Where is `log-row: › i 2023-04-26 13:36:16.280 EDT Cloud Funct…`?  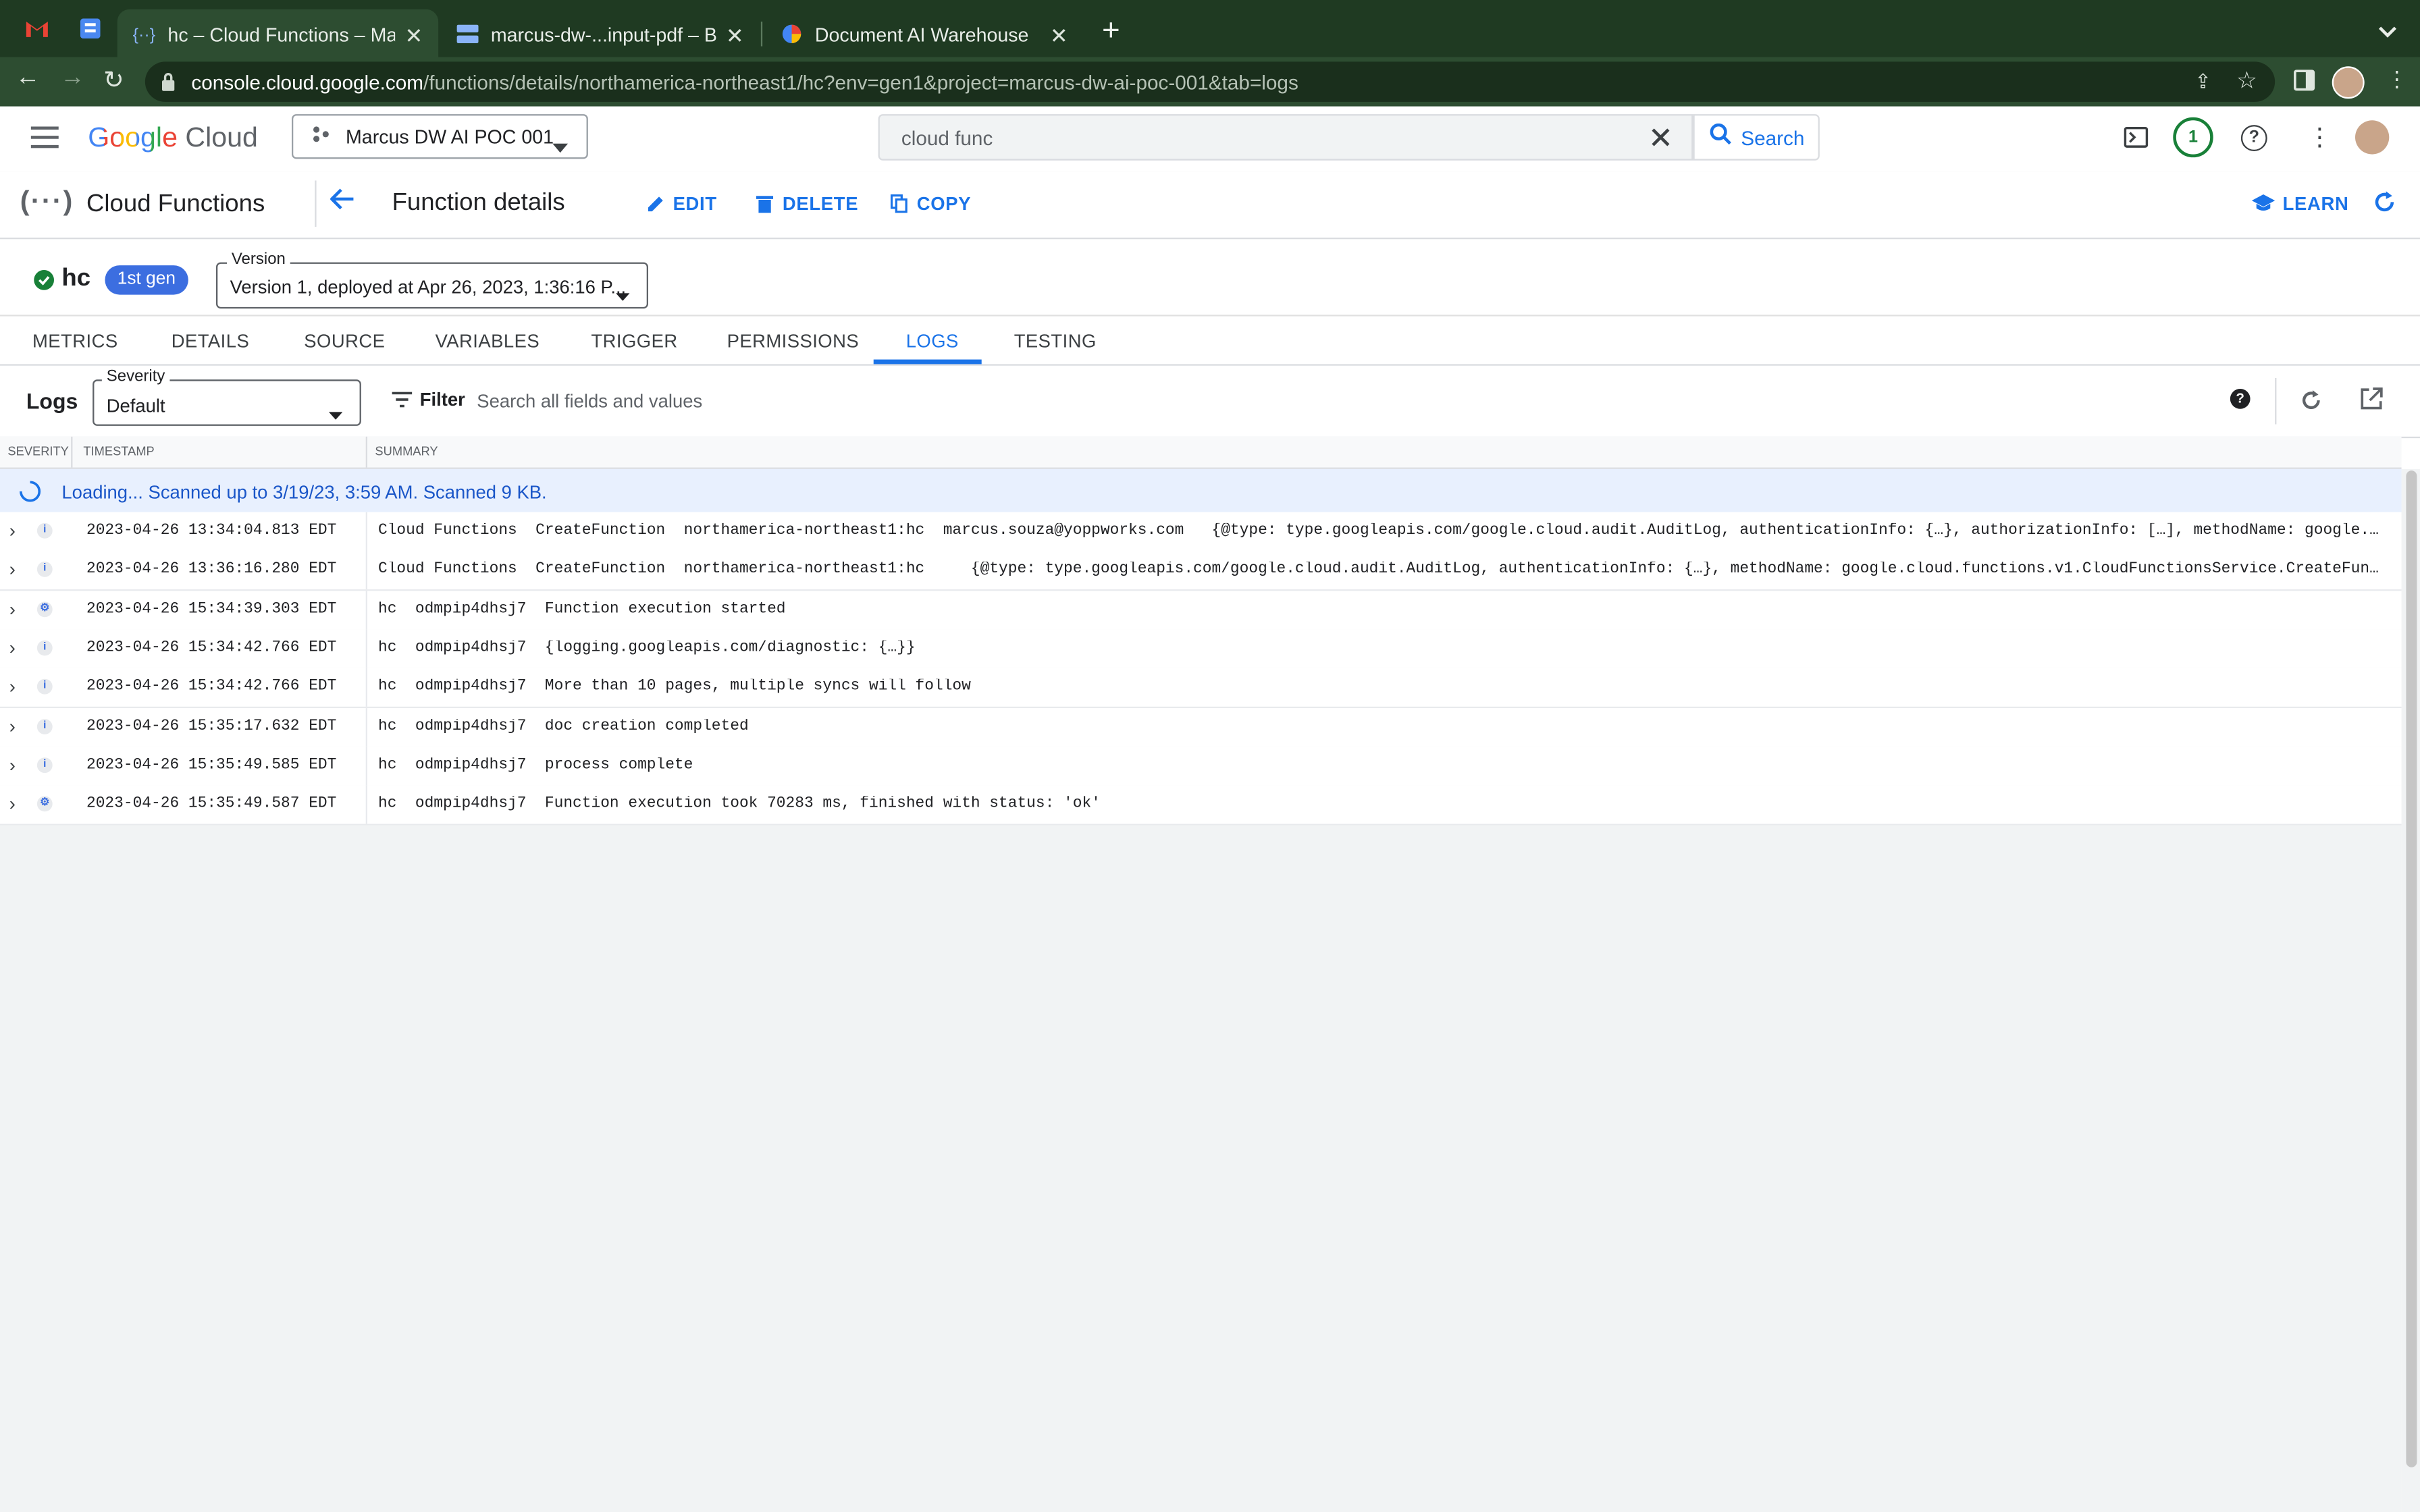
log-row: › i 2023-04-26 13:36:16.280 EDT Cloud Funct… is located at coordinates (1201, 571).